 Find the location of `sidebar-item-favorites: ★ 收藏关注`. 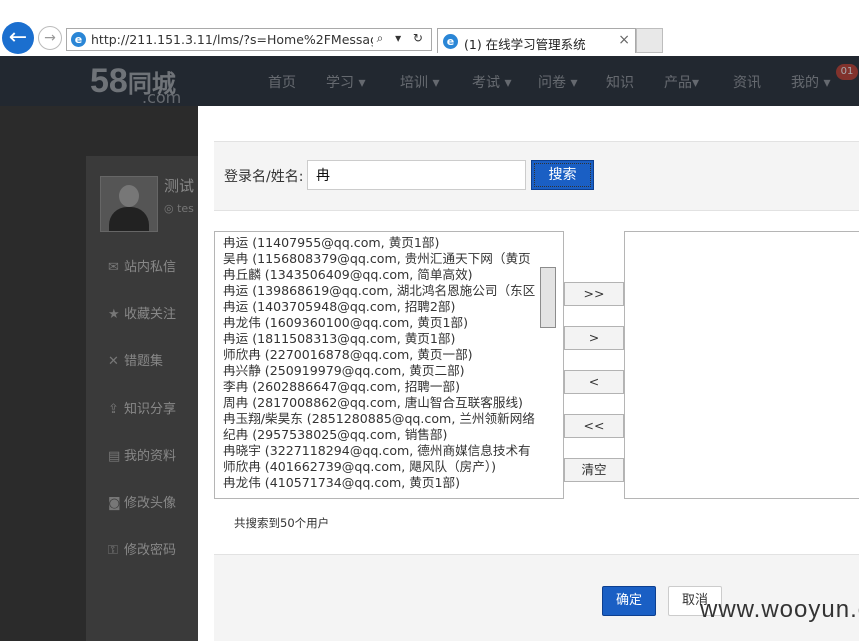

sidebar-item-favorites: ★ 收藏关注 is located at coordinates (142, 312).